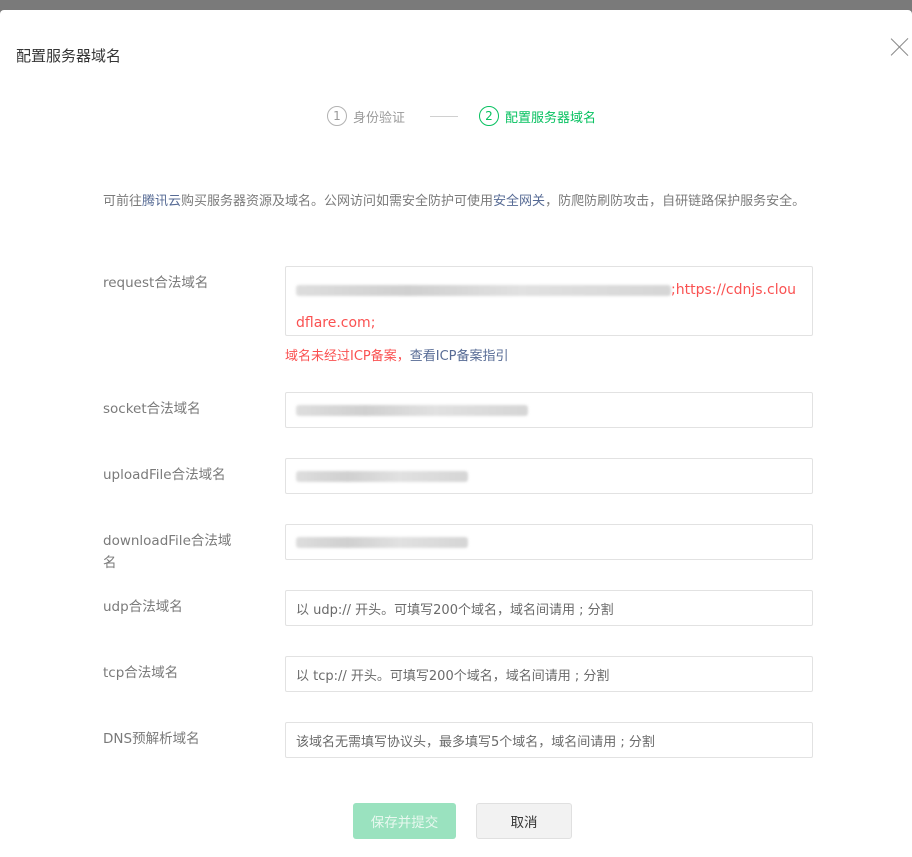  I want to click on tcp-label: tcp合法域名, so click(141, 673).